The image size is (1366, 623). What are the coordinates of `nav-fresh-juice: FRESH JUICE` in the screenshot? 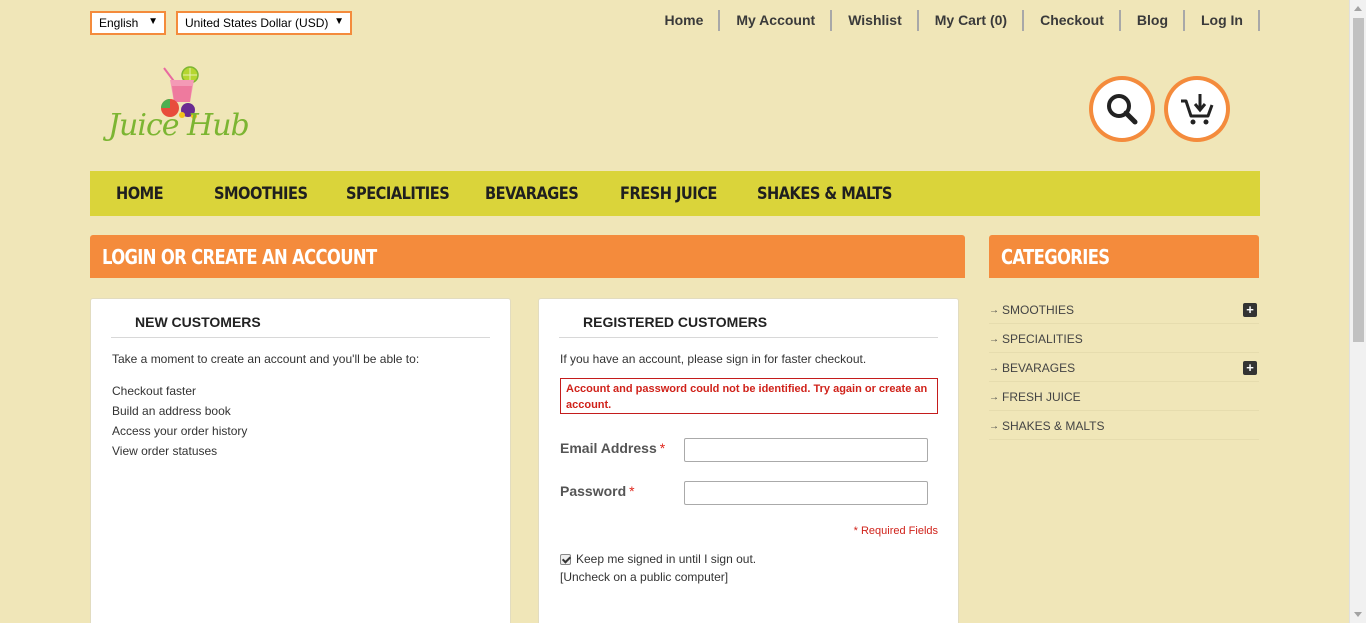 It's located at (668, 194).